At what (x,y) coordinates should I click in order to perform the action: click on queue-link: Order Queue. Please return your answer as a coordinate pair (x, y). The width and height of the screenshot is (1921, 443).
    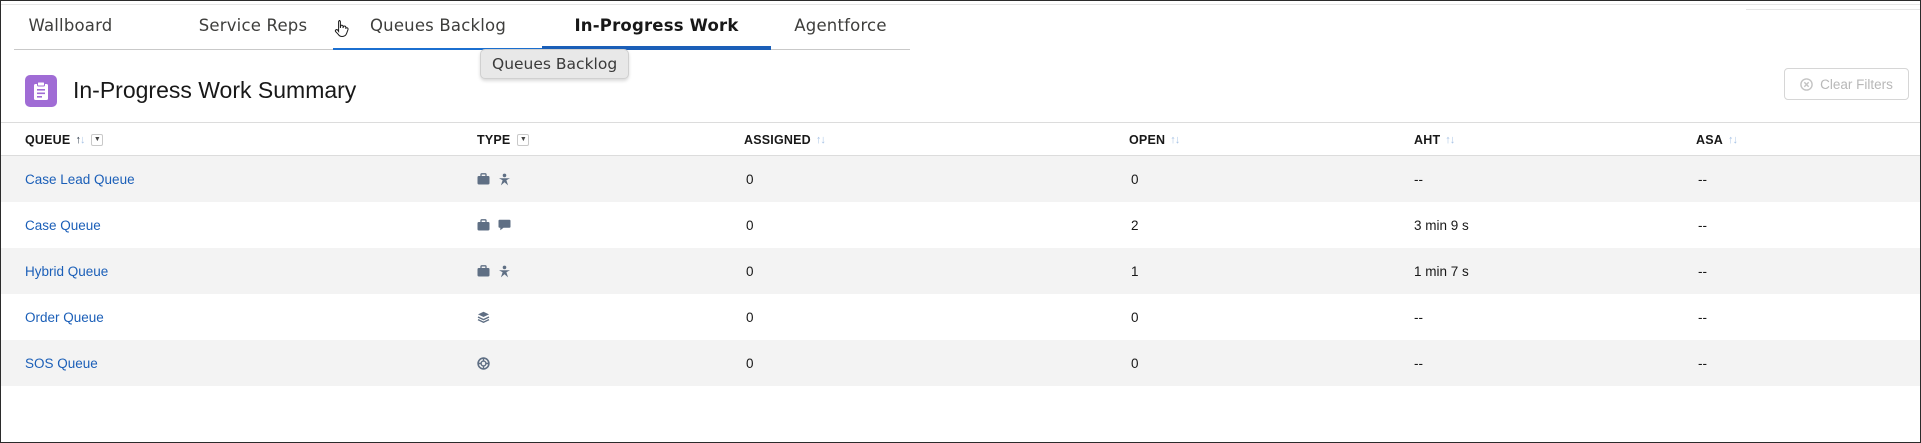
    Looking at the image, I should click on (64, 317).